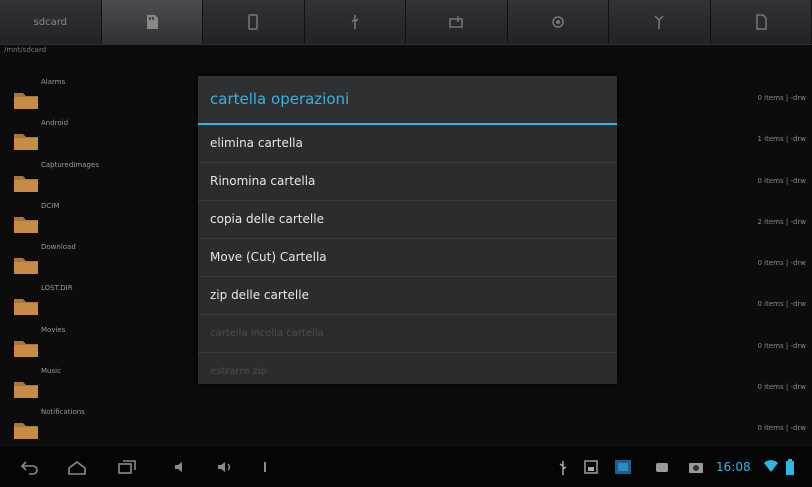 Image resolution: width=812 pixels, height=487 pixels. Describe the element at coordinates (563, 468) in the screenshot. I see `usb-status-icon` at that location.